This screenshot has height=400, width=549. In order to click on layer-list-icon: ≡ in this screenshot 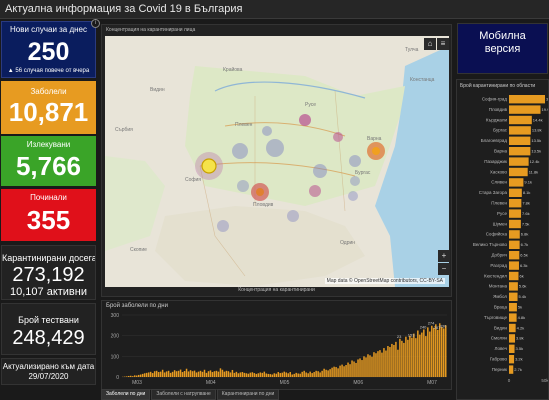, I will do `click(443, 44)`.